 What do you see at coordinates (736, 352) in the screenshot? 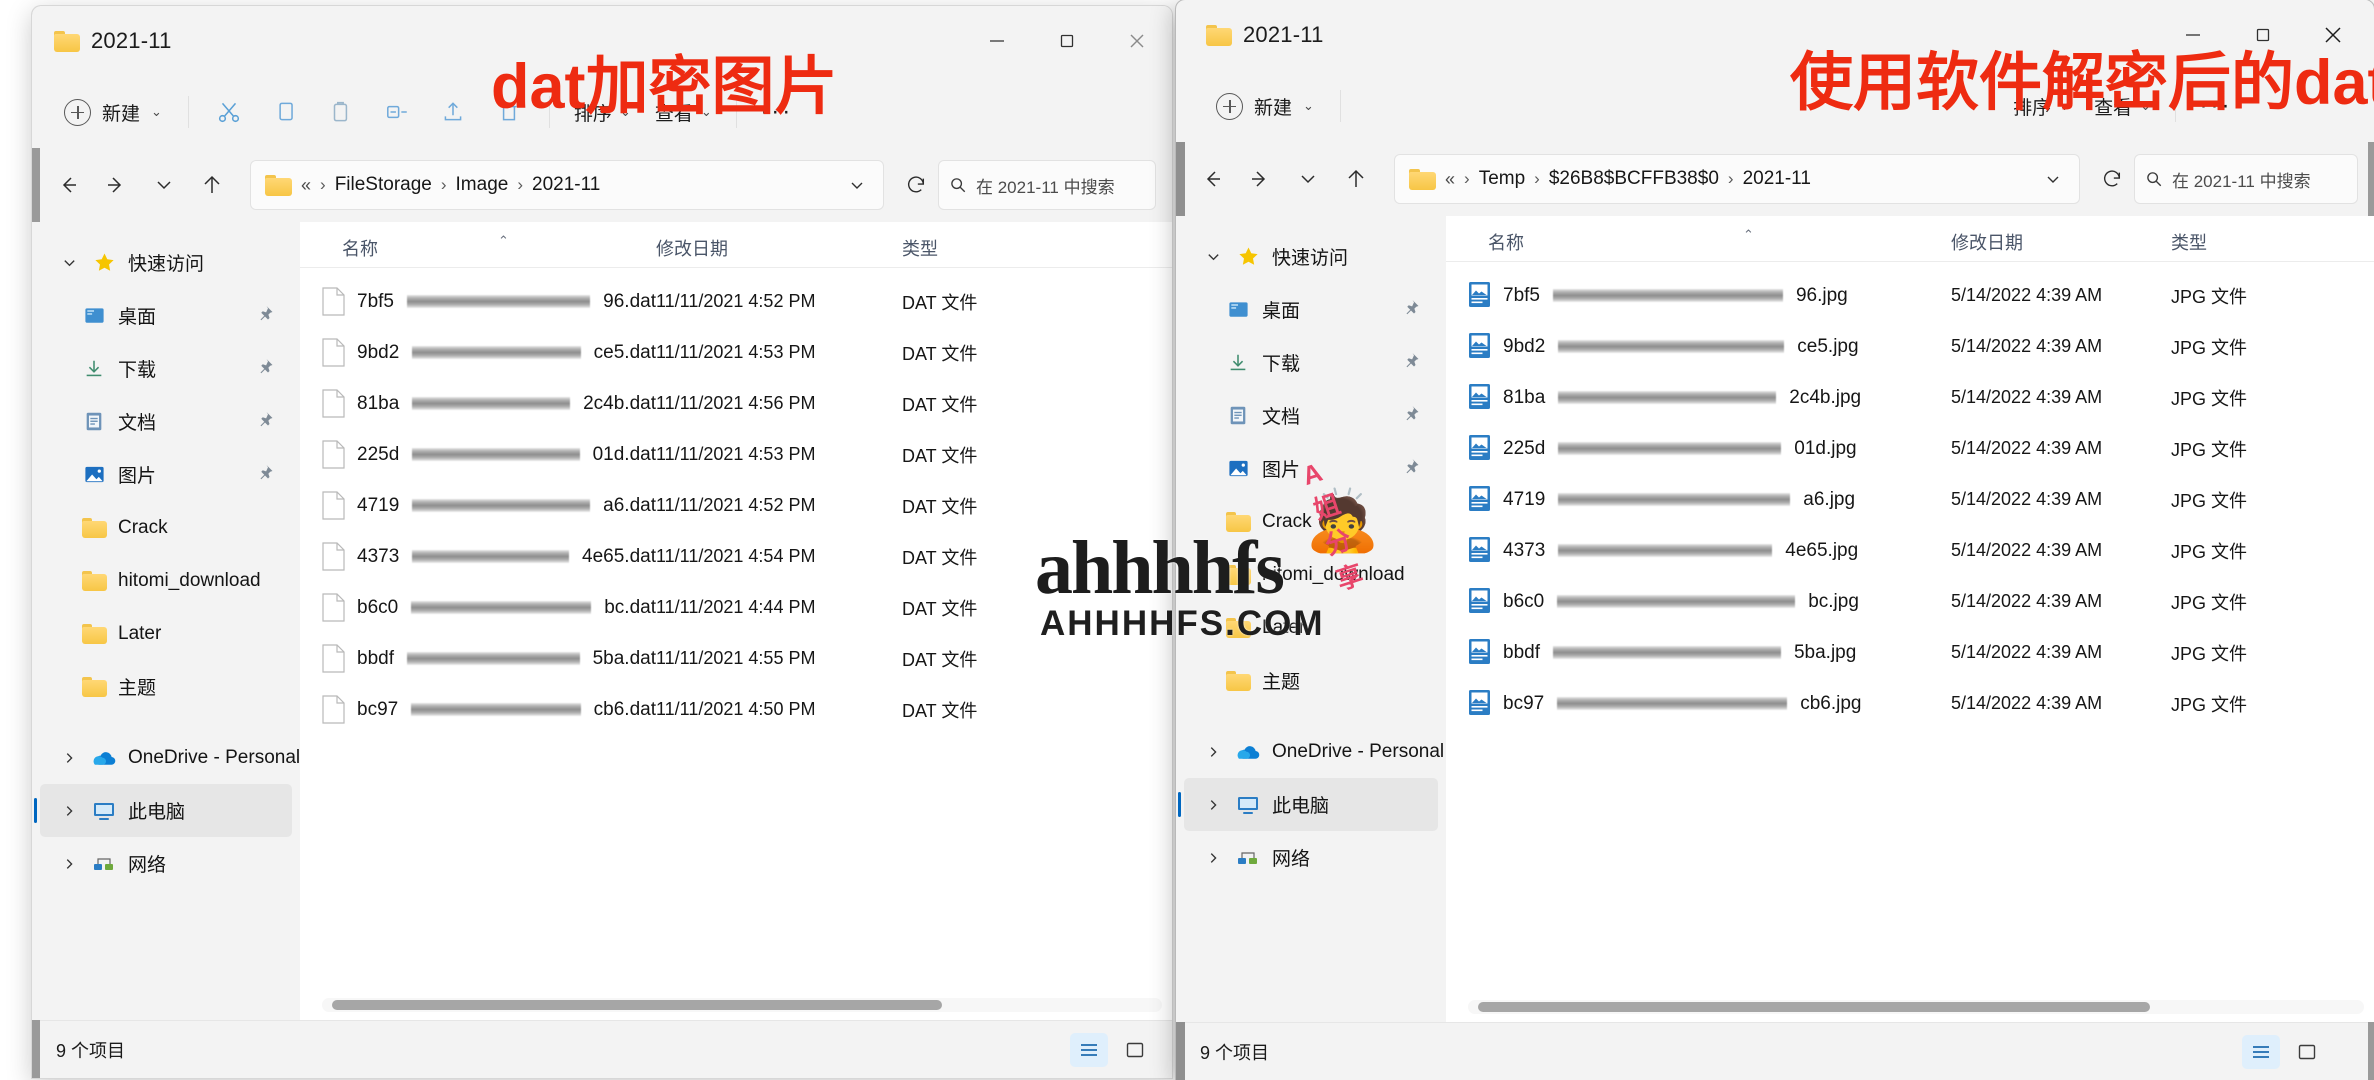
I see `table-row: 9bd2 ce5.dat 11/11/2021 4:53 PM DAT 文件` at bounding box center [736, 352].